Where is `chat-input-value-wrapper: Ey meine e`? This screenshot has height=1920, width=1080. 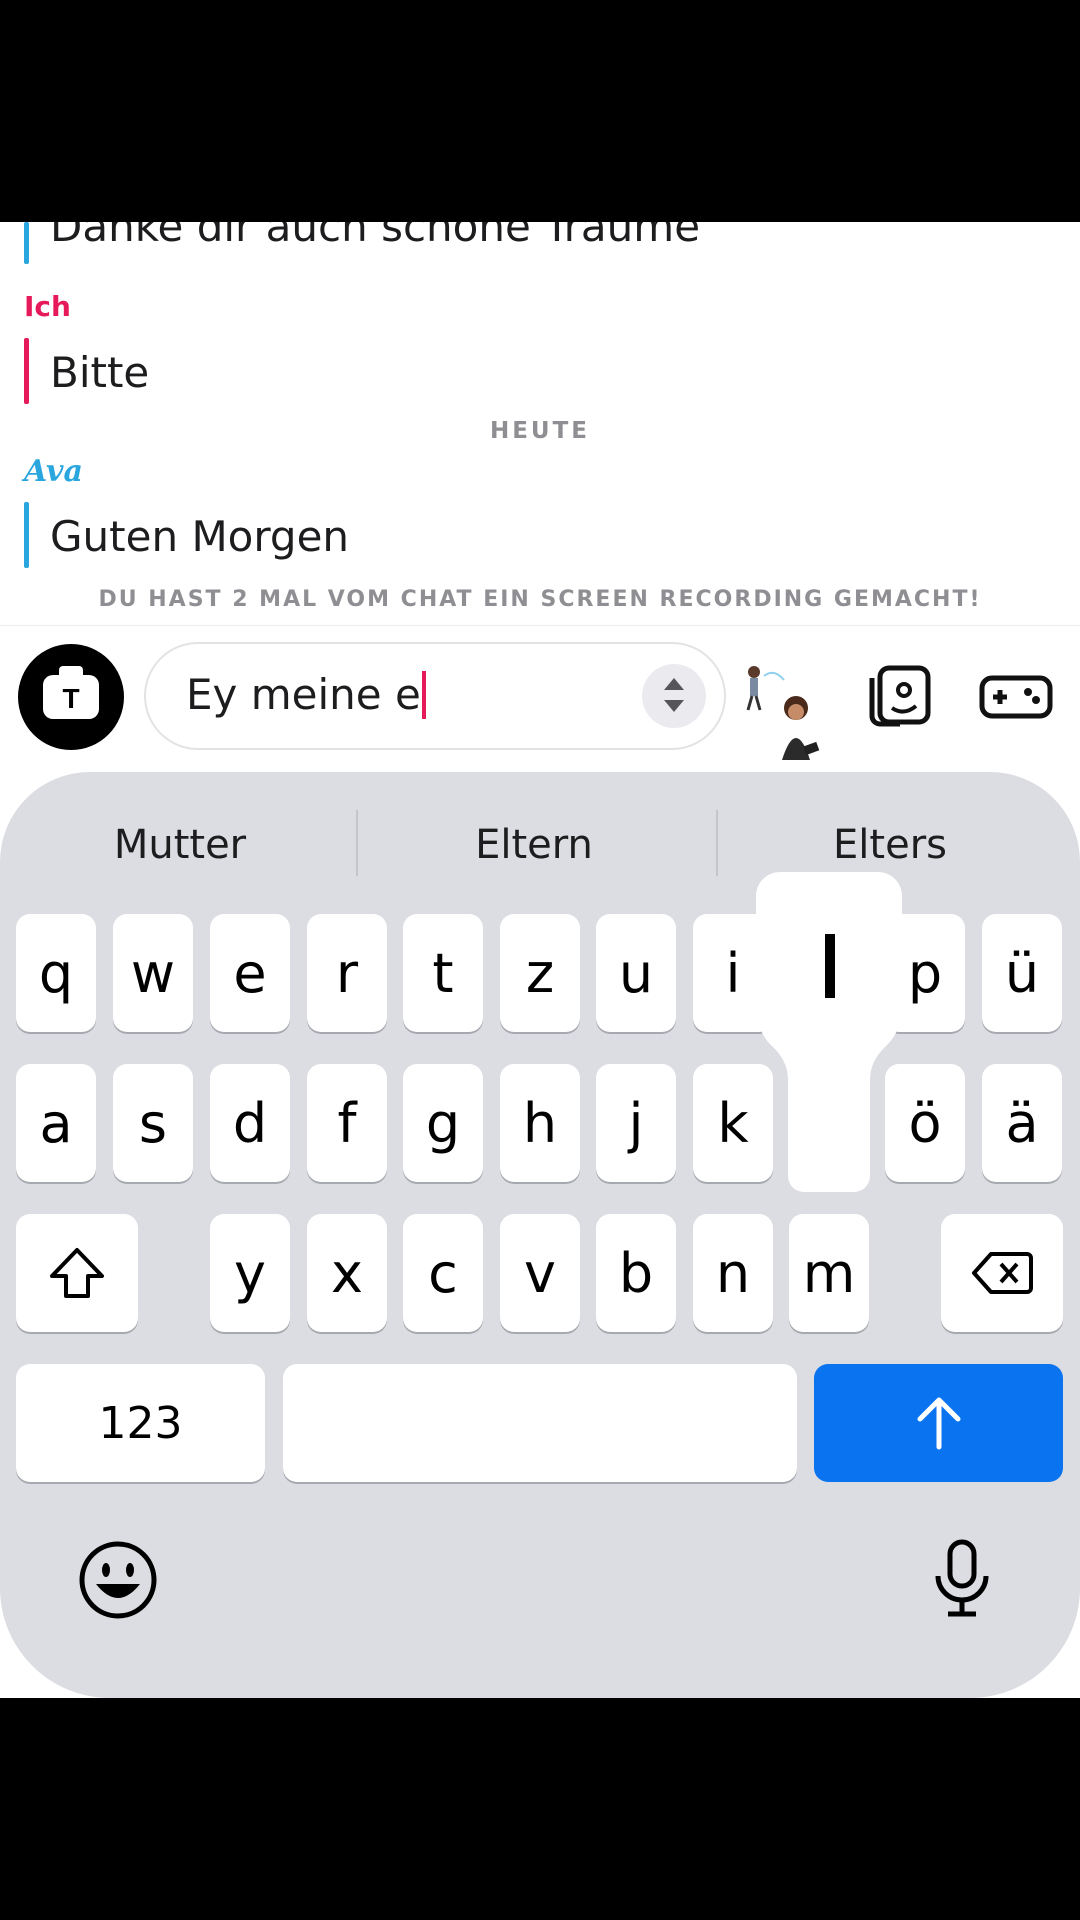 chat-input-value-wrapper: Ey meine e is located at coordinates (306, 694).